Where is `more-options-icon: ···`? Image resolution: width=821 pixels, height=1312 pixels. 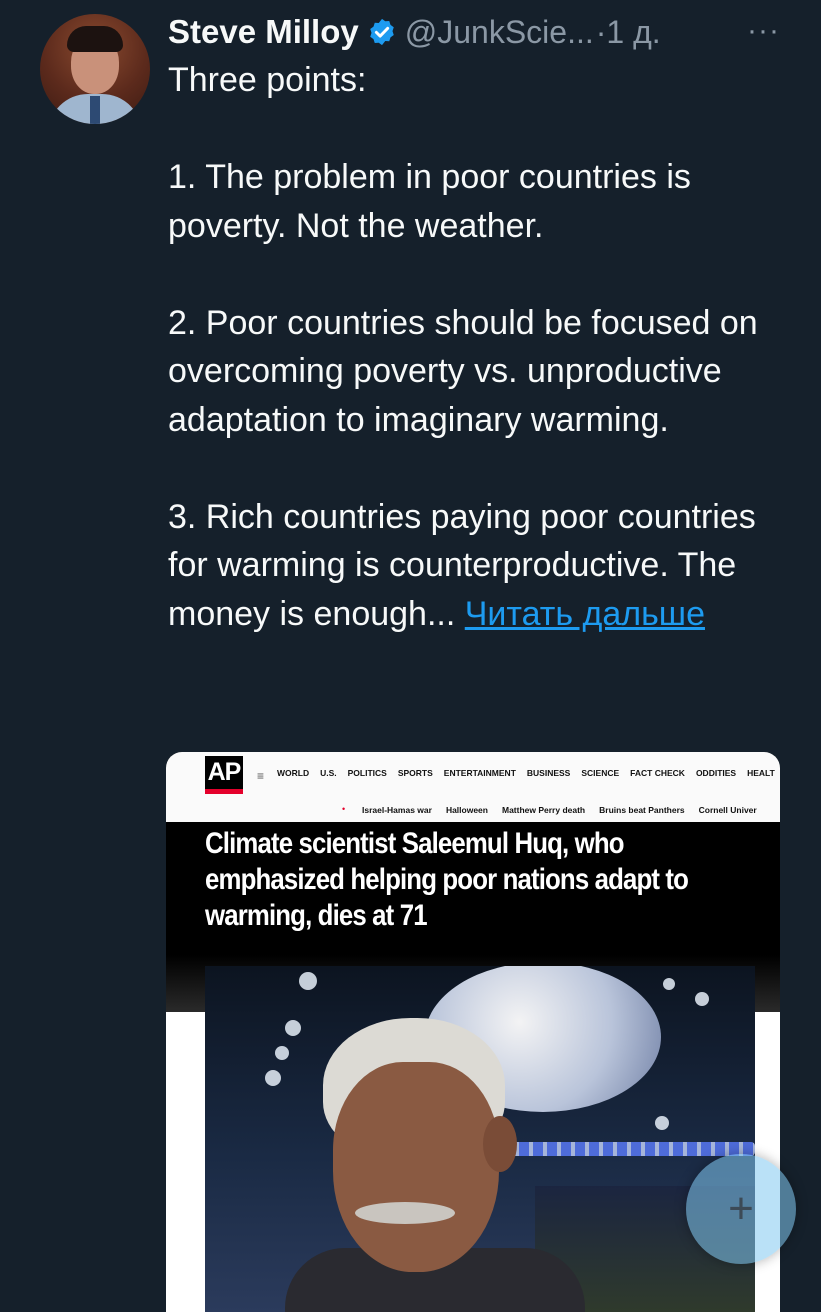
more-options-icon: ··· is located at coordinates (763, 31).